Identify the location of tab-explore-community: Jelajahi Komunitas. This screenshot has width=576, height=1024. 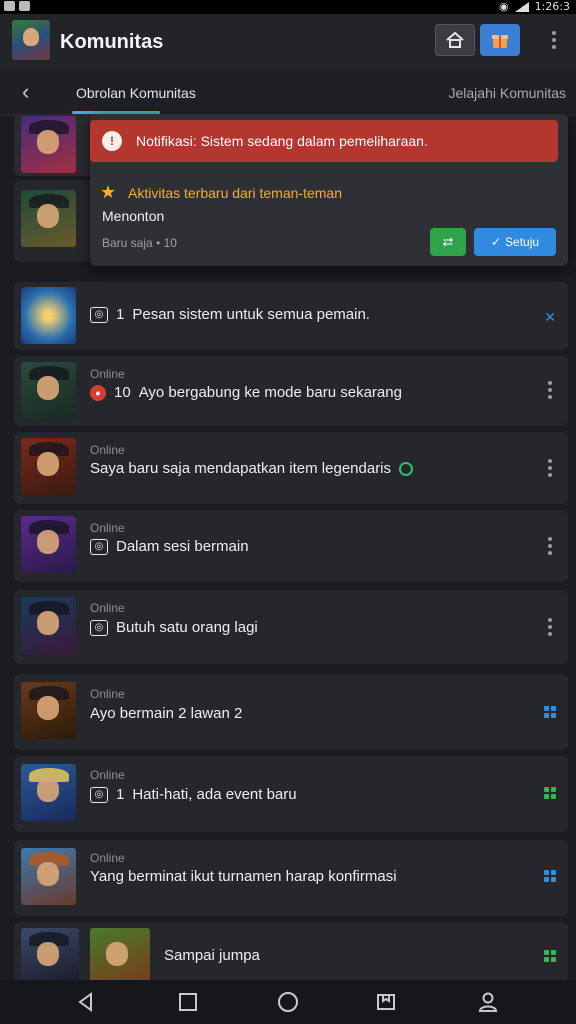
(507, 93).